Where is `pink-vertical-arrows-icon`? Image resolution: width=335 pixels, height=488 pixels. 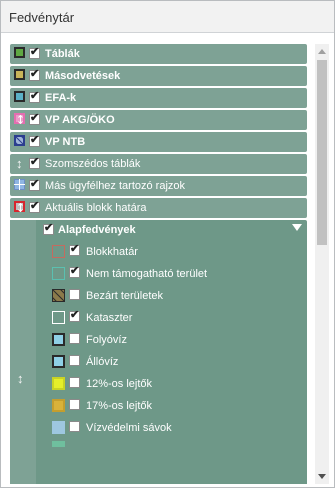
pink-vertical-arrows-icon is located at coordinates (19, 118).